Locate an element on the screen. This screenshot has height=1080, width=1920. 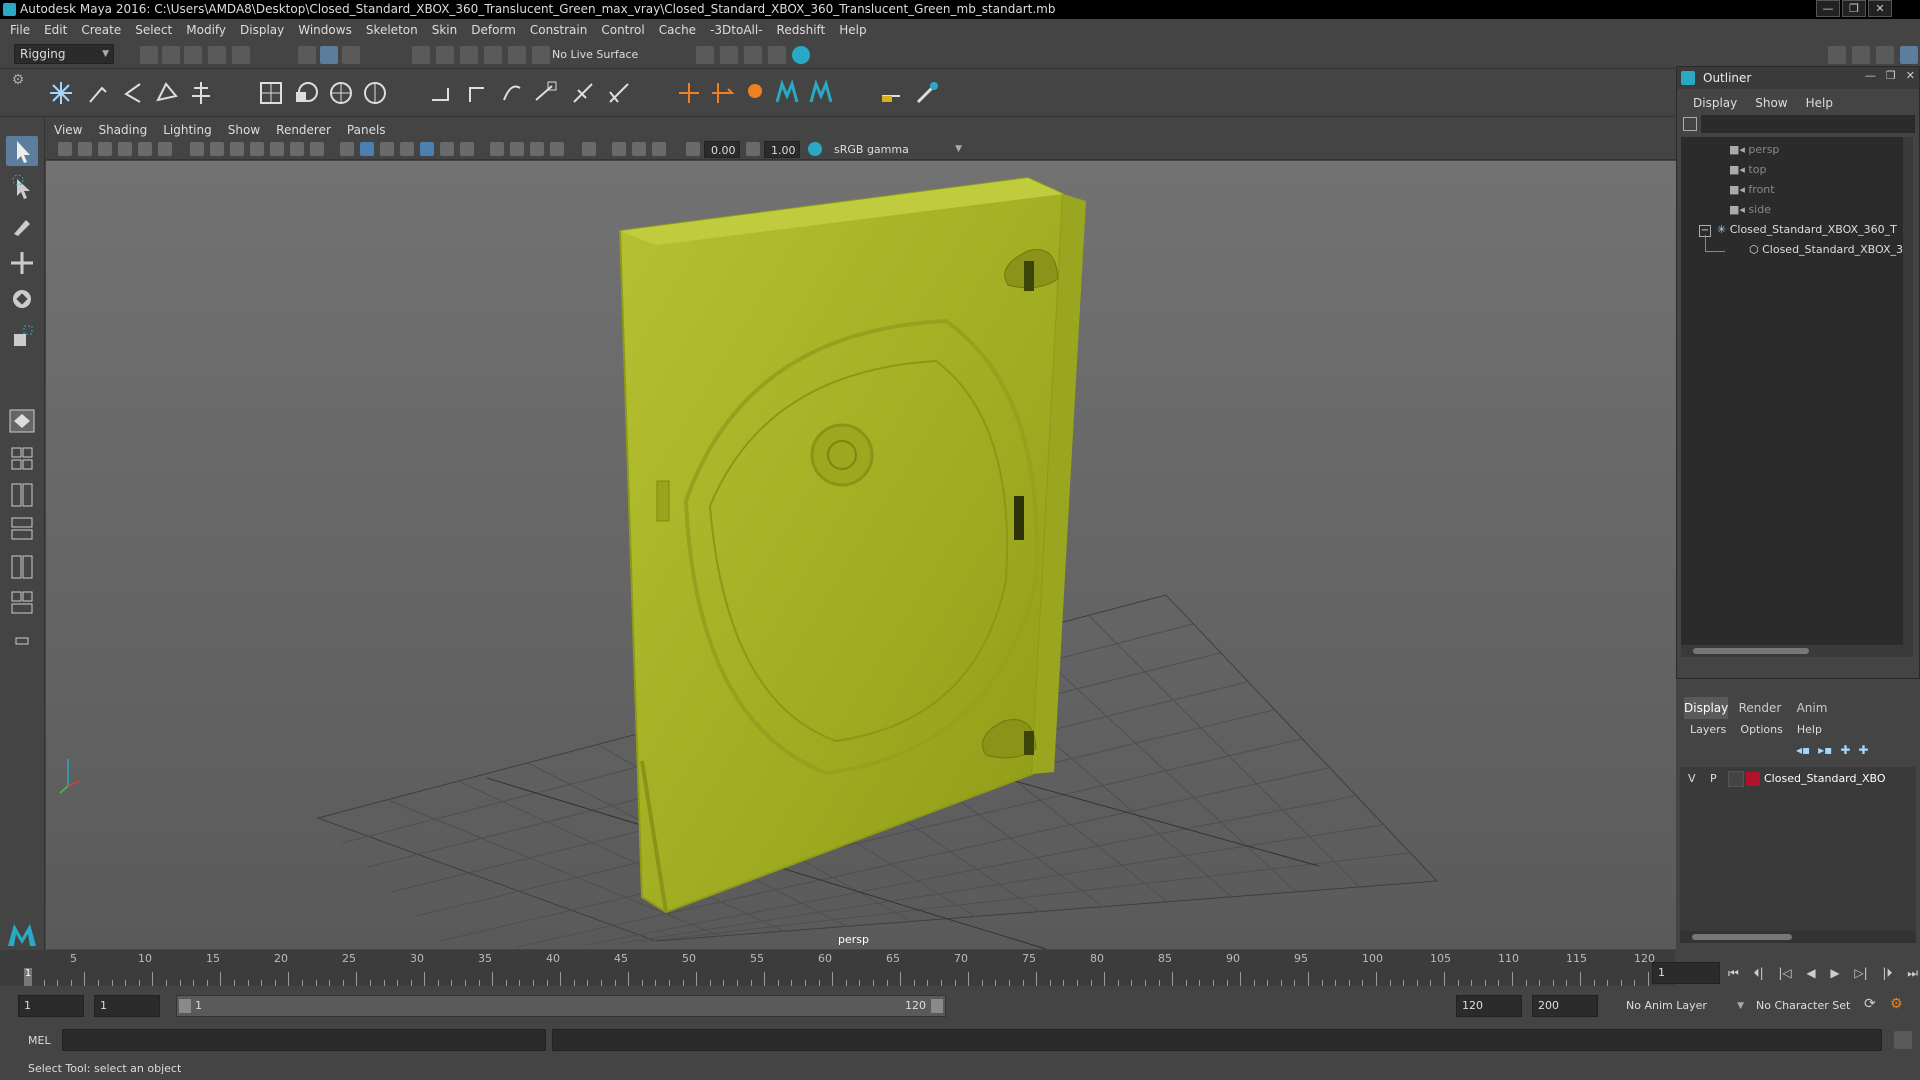
panel-menu-renderer: Renderer is located at coordinates (303, 130).